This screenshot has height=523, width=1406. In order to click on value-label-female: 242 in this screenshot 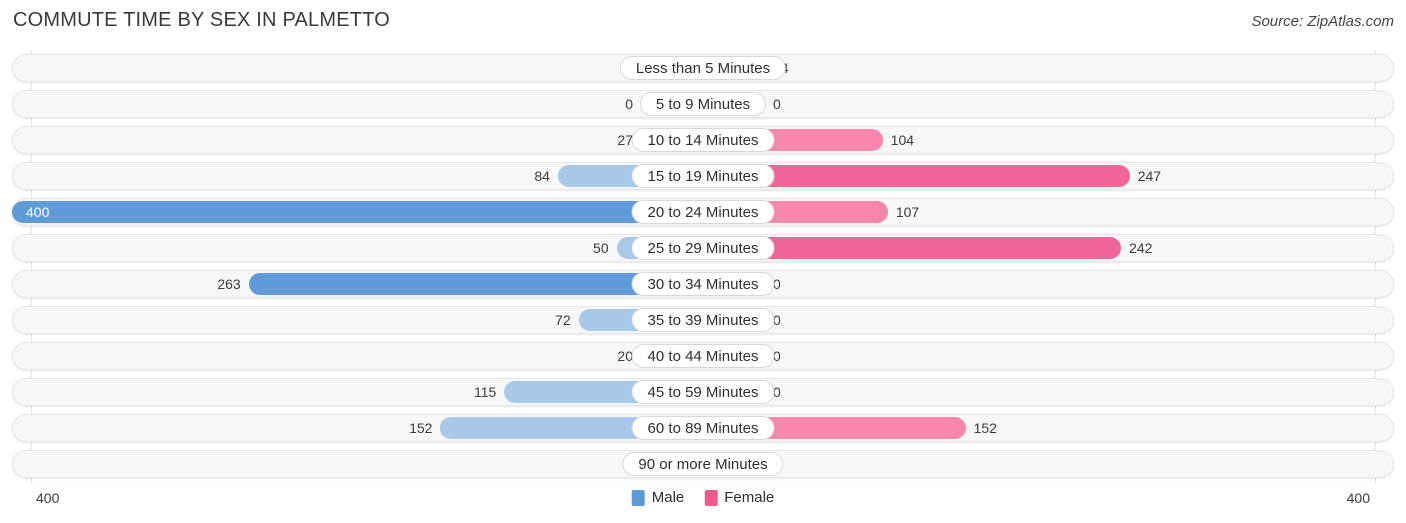, I will do `click(1141, 248)`.